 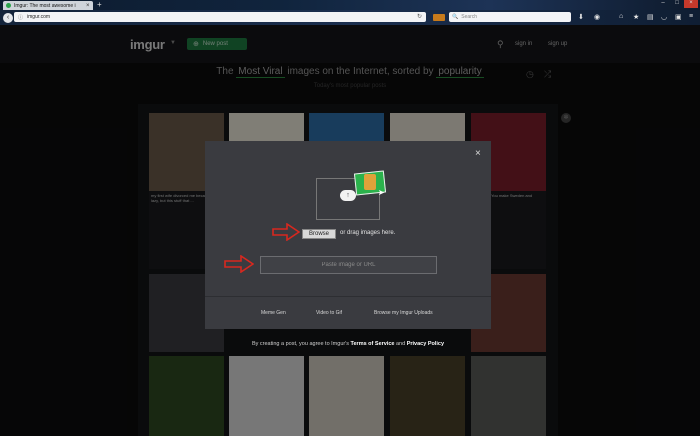 What do you see at coordinates (678, 17) in the screenshot?
I see `screenshot-icon: ▣` at bounding box center [678, 17].